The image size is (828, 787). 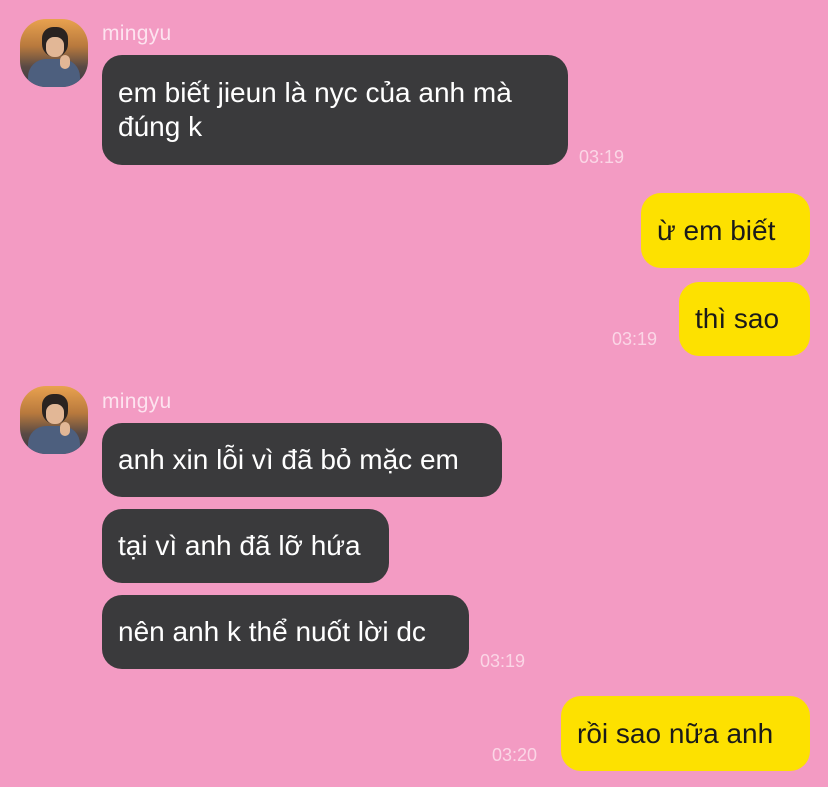 What do you see at coordinates (515, 755) in the screenshot?
I see `message-timestamp: 03:20` at bounding box center [515, 755].